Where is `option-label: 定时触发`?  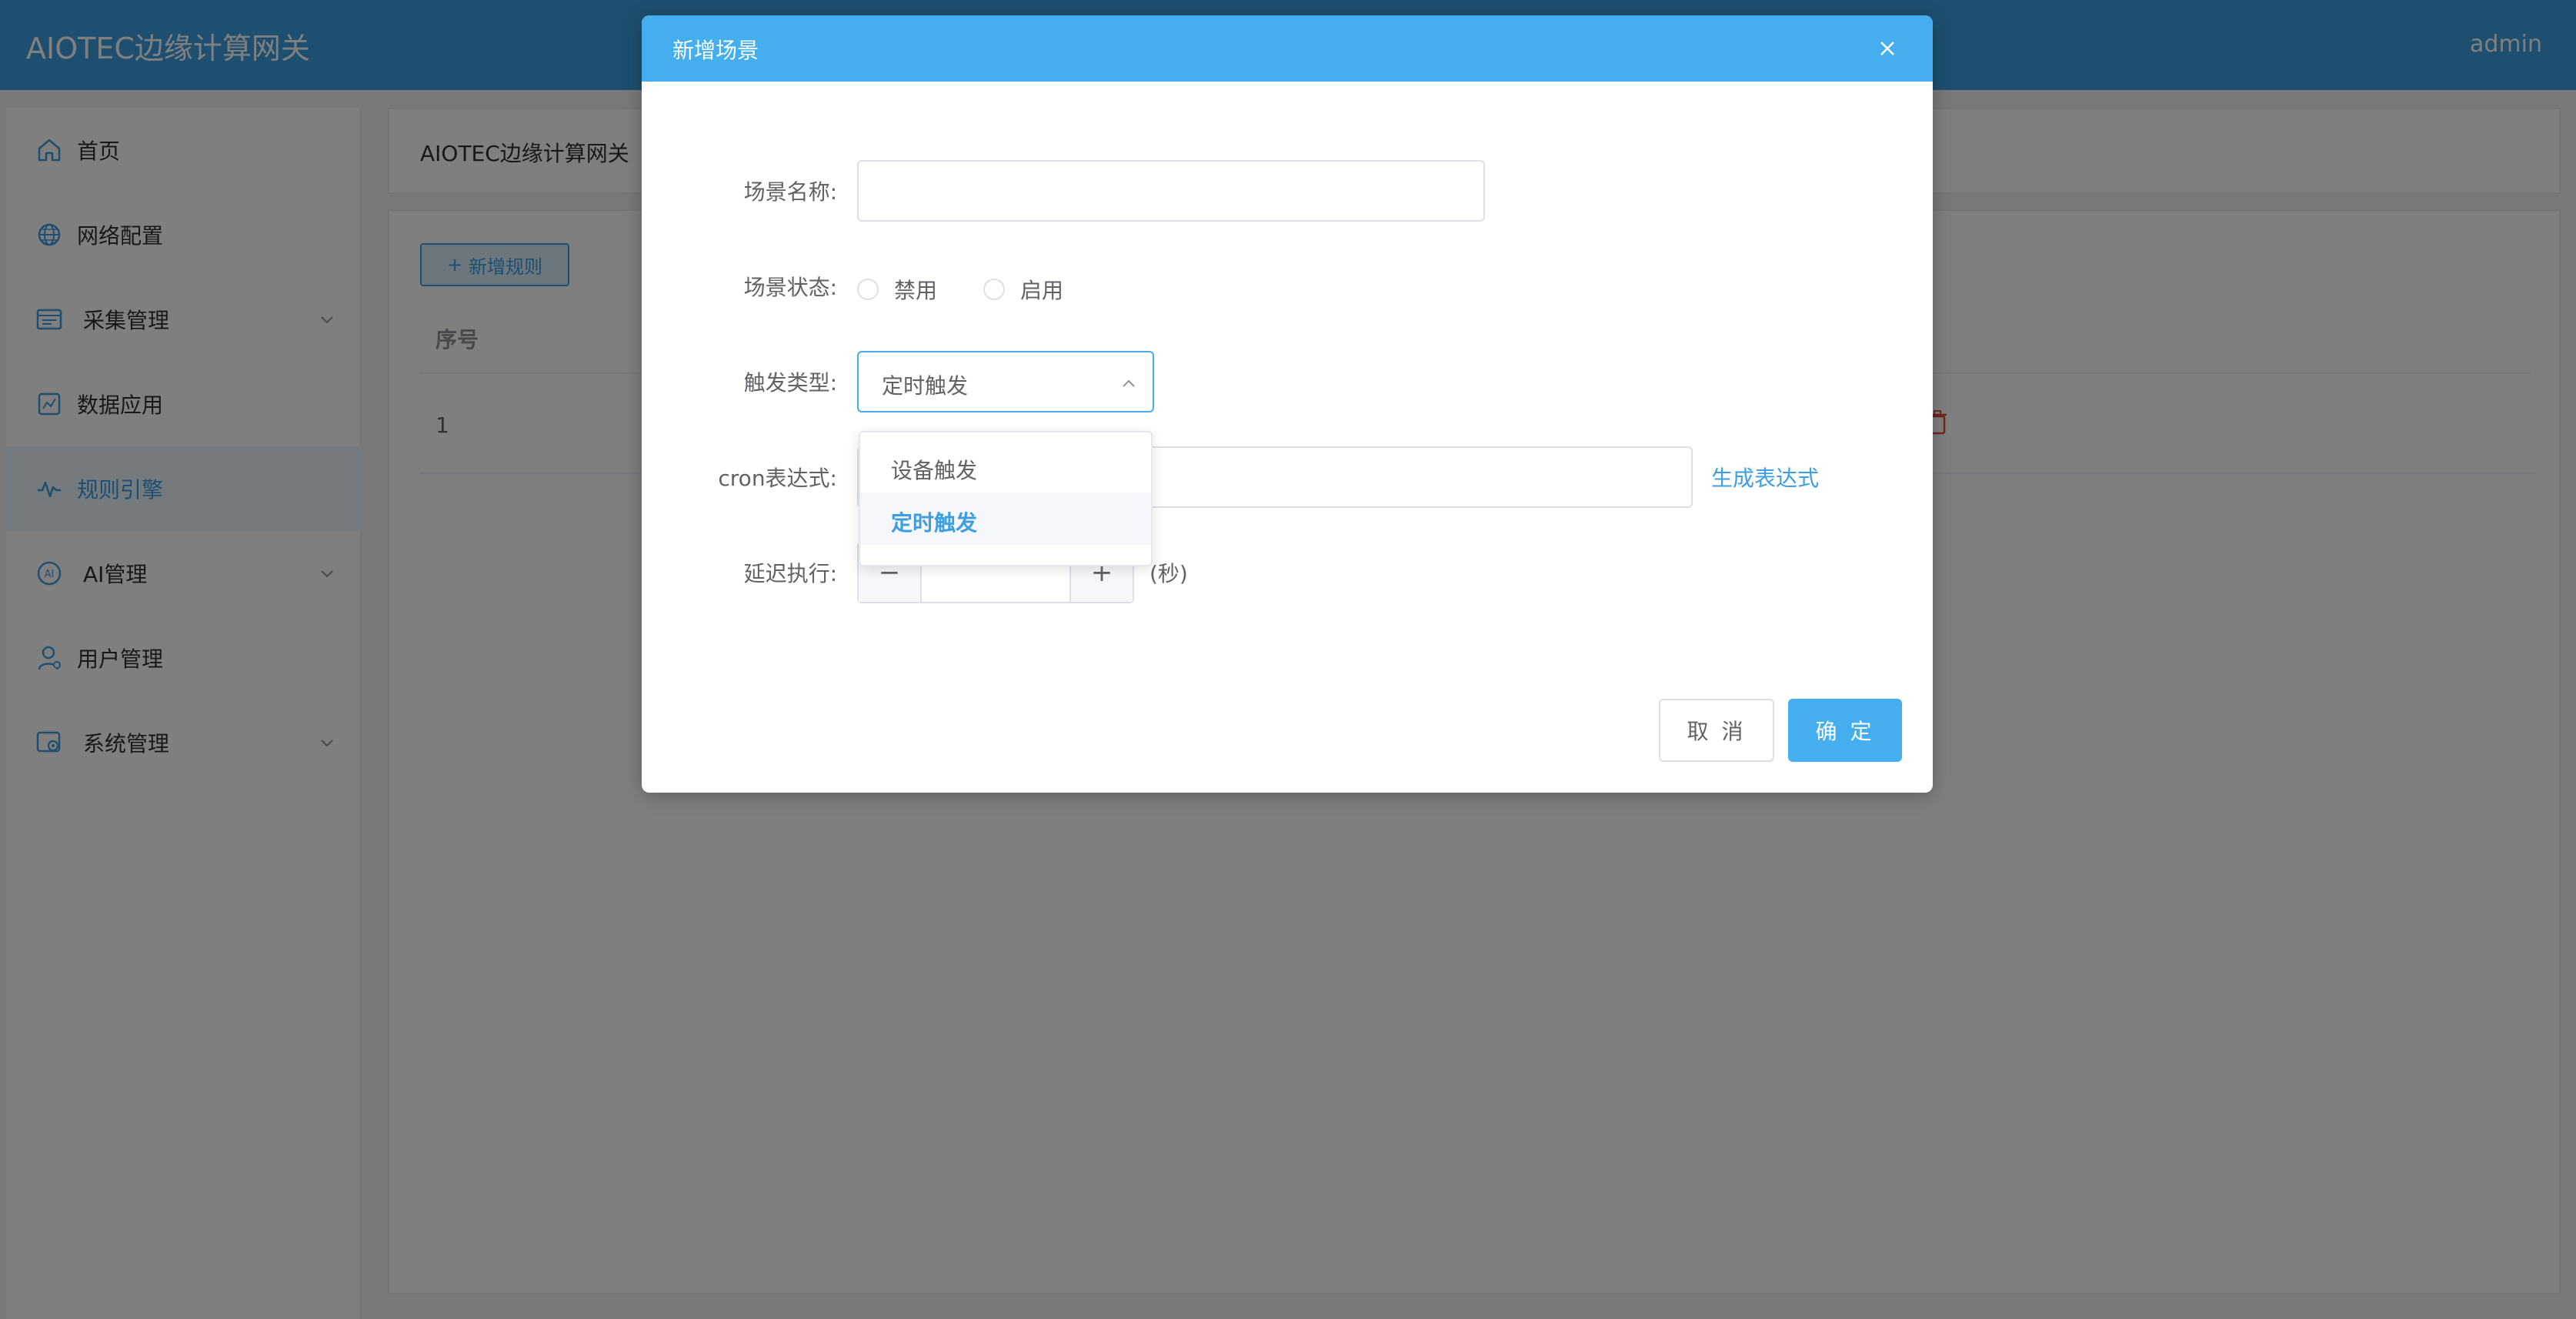 option-label: 定时触发 is located at coordinates (935, 523).